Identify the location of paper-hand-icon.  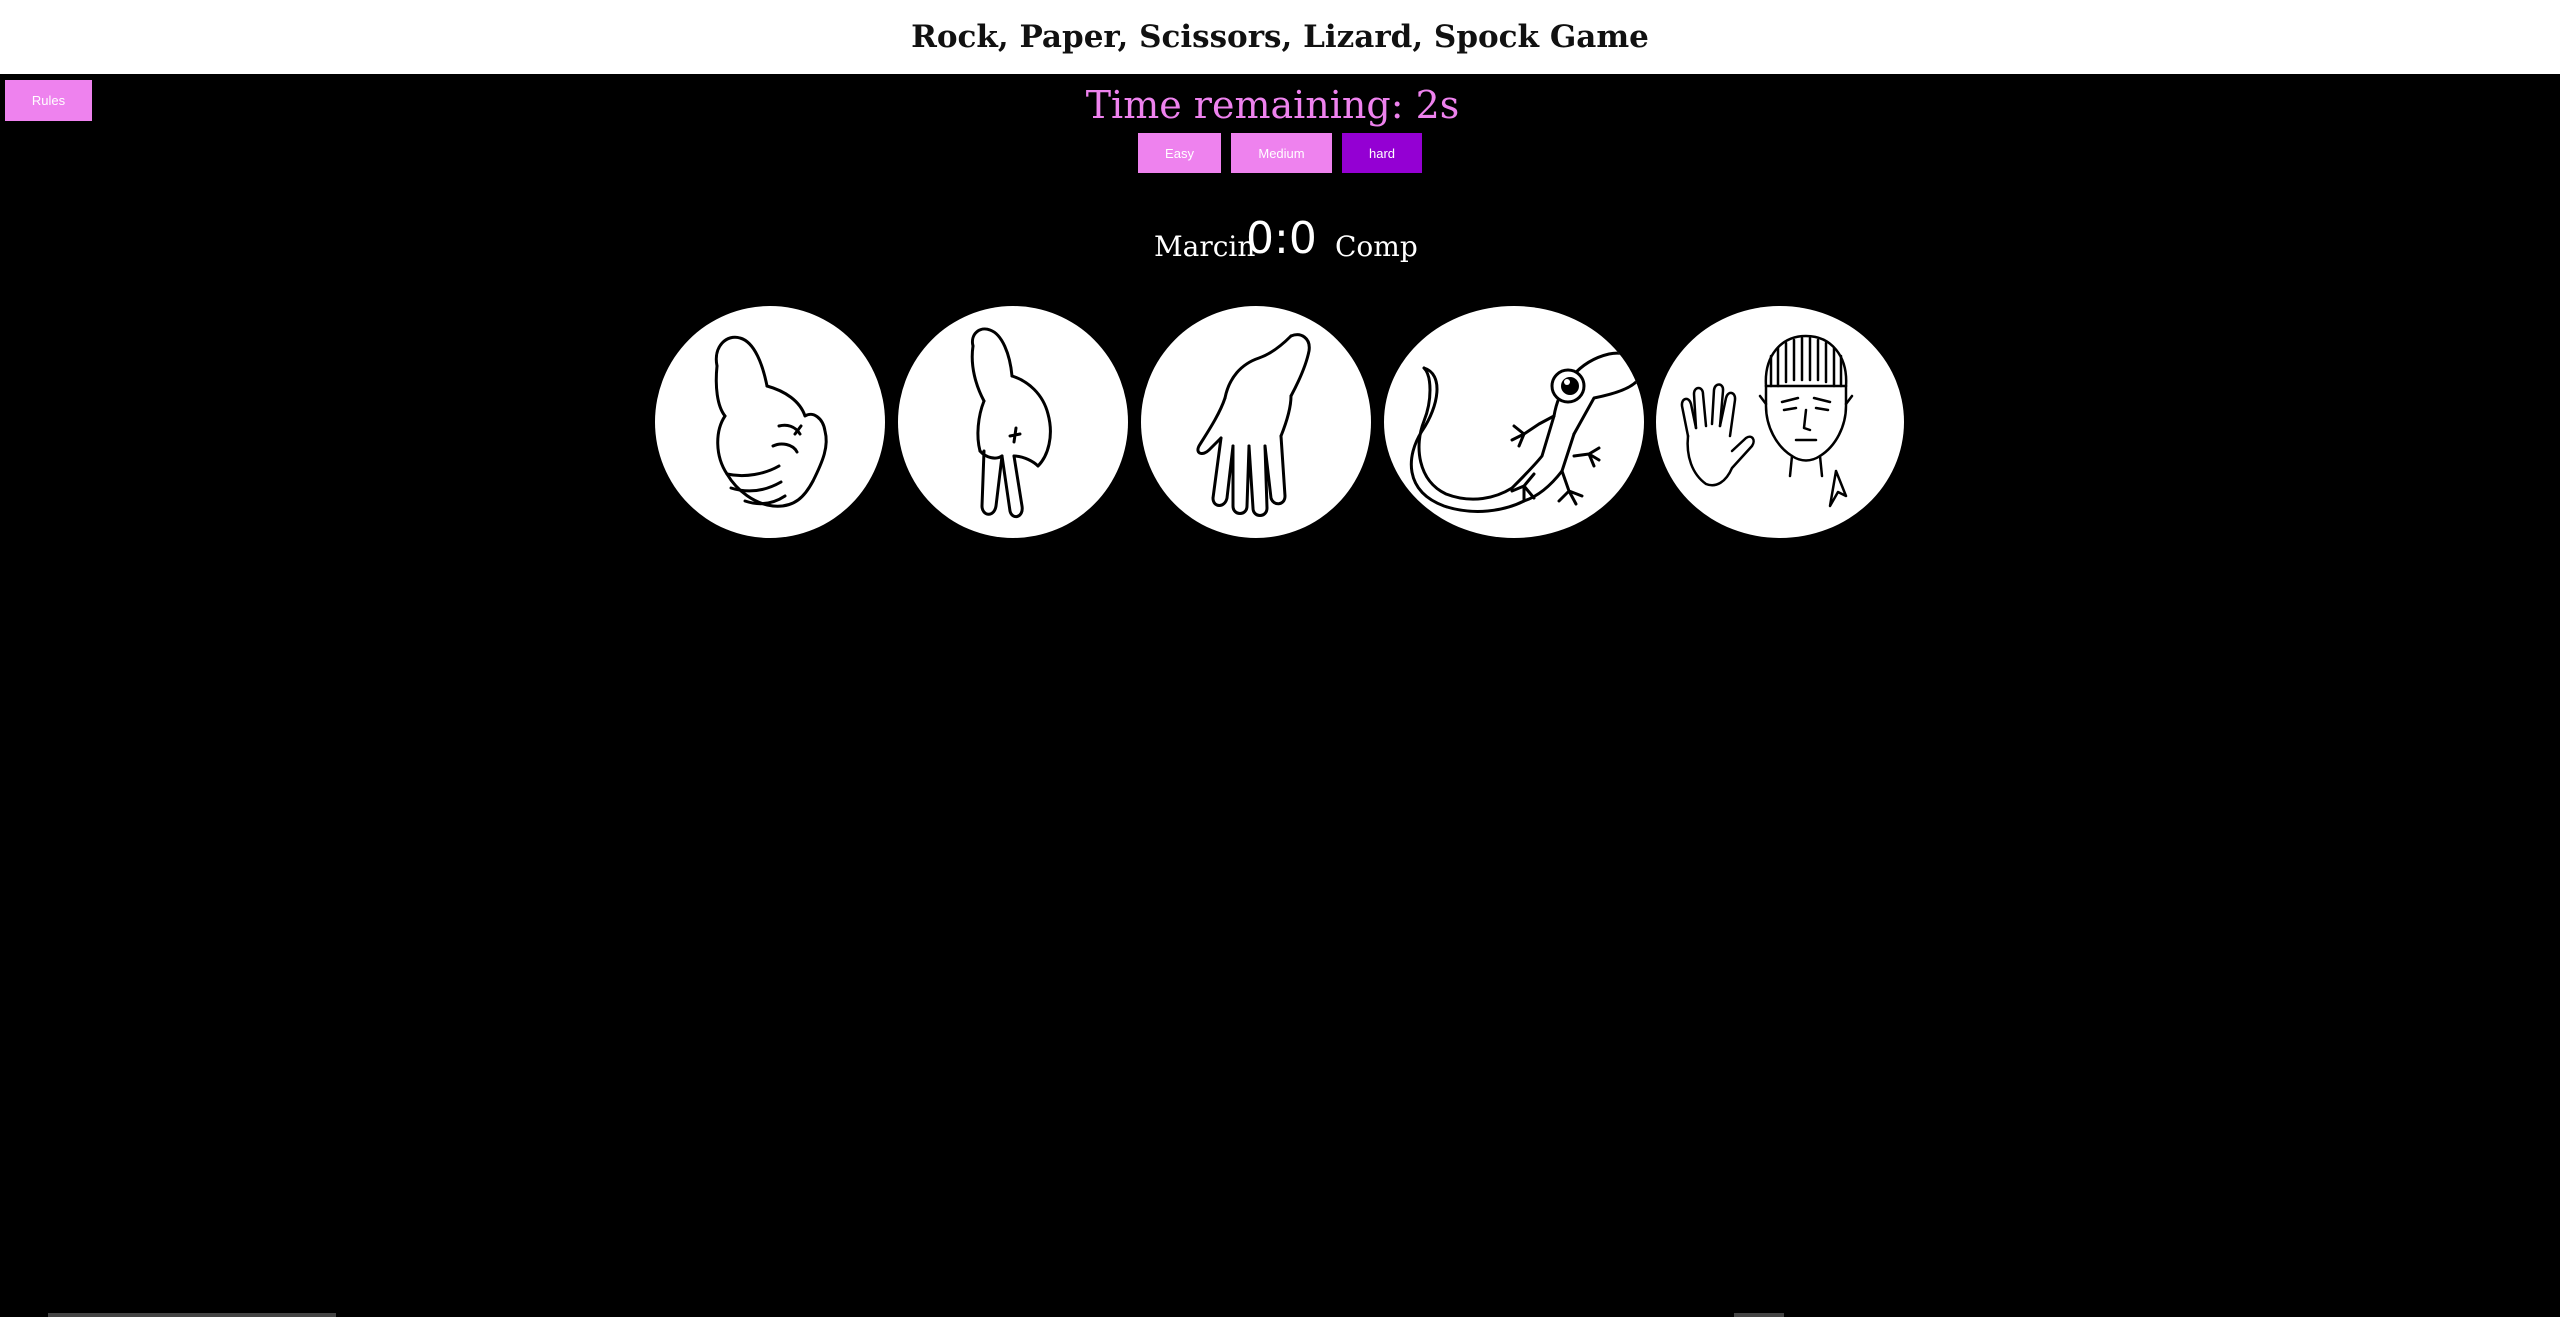
(1253, 425).